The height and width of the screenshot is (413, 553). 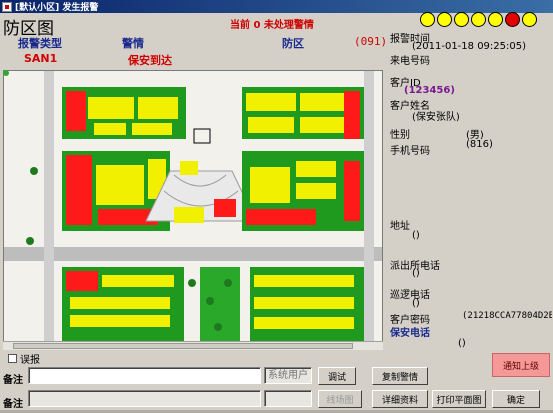 What do you see at coordinates (416, 235) in the screenshot?
I see `address-value: ()` at bounding box center [416, 235].